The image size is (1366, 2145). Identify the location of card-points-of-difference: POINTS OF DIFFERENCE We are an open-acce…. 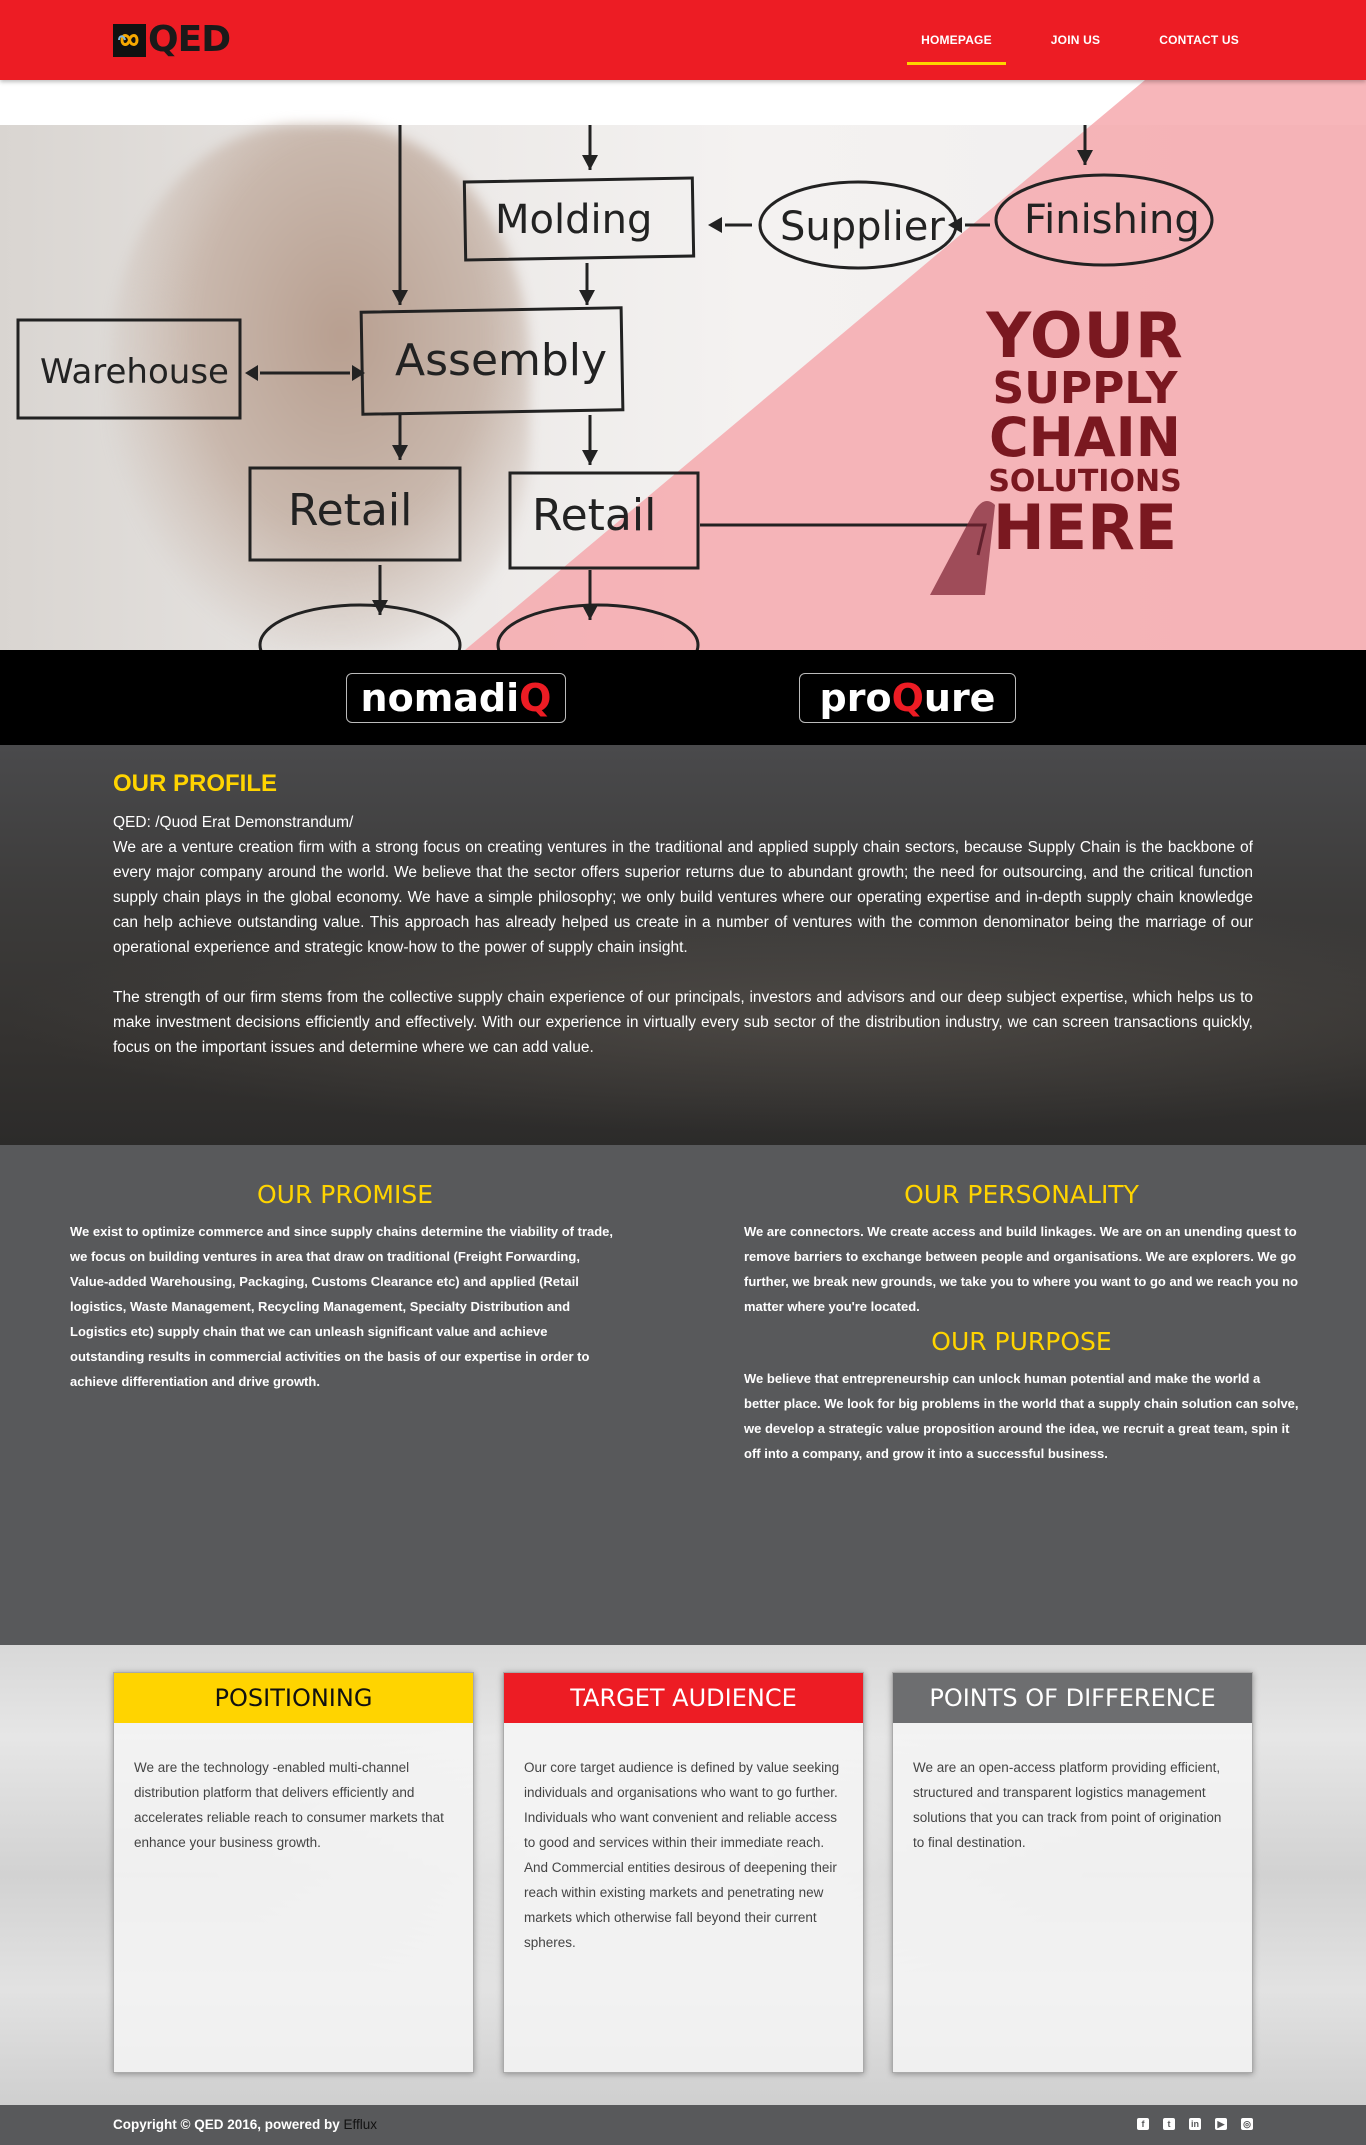
(1072, 1872).